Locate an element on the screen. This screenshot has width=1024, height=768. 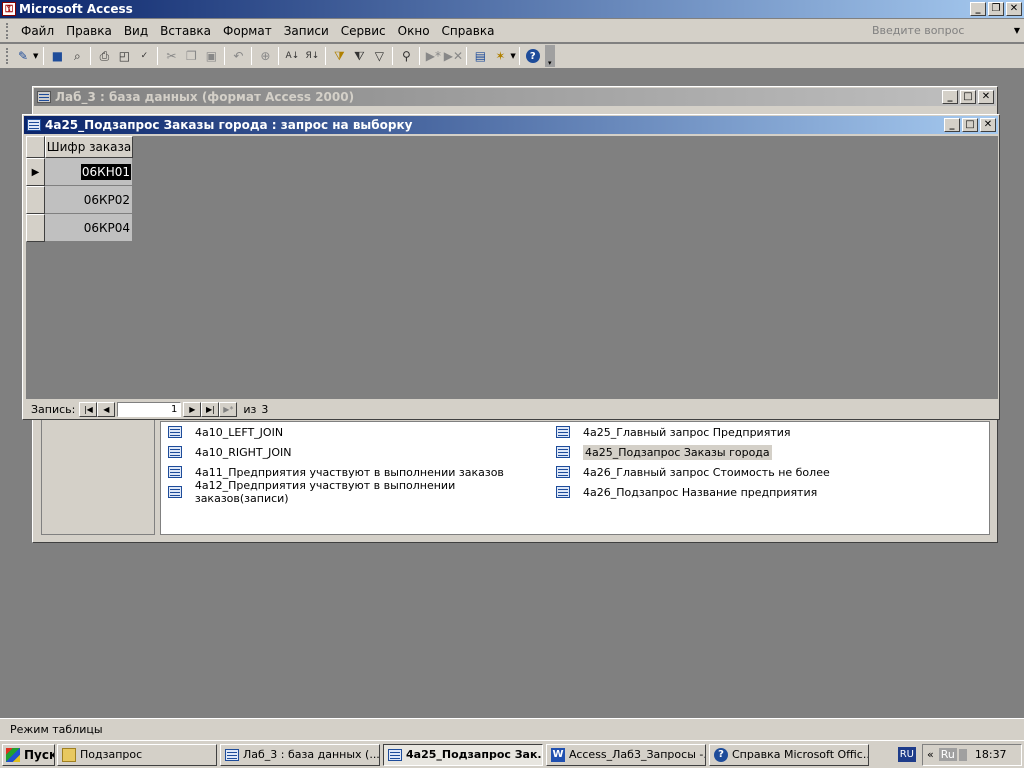
table-cell: 06КР02 is located at coordinates (89, 200).